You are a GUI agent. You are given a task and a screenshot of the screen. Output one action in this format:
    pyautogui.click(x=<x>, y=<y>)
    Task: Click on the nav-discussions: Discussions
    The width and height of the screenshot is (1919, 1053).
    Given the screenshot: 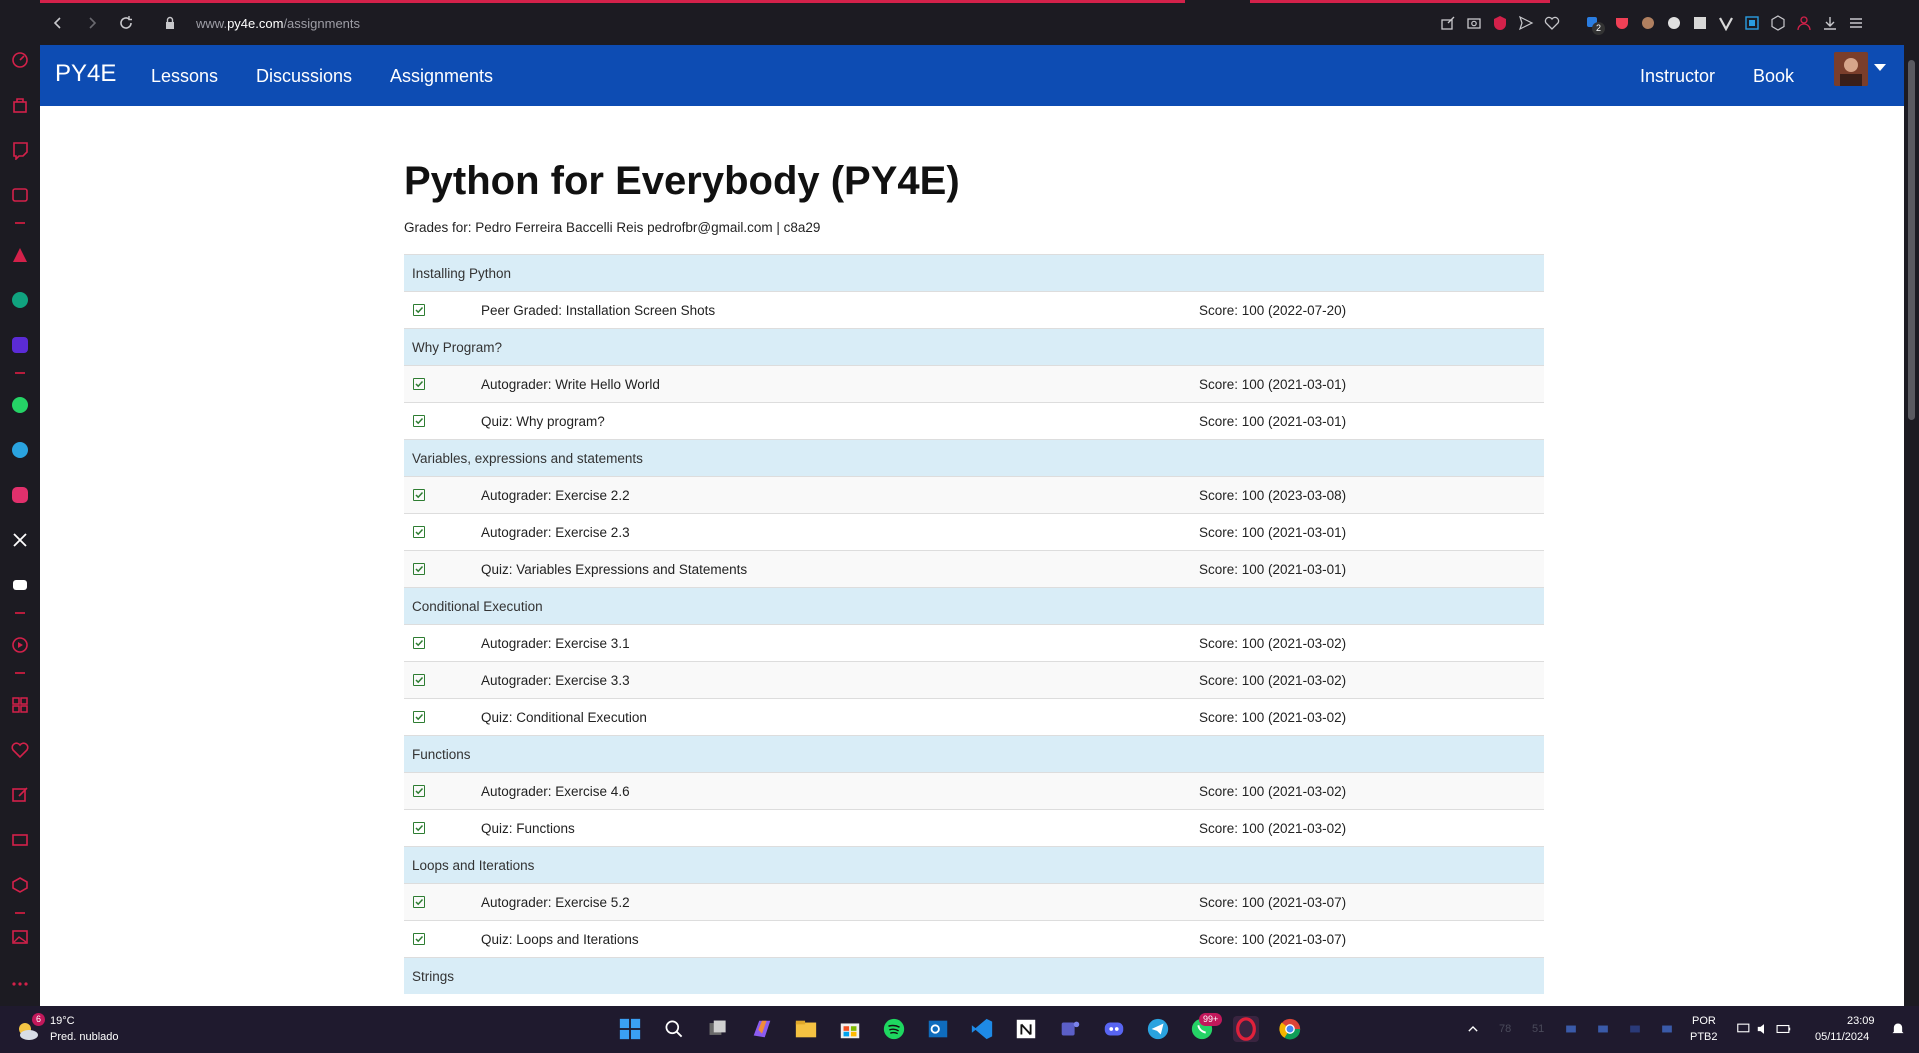 What is the action you would take?
    pyautogui.click(x=304, y=76)
    